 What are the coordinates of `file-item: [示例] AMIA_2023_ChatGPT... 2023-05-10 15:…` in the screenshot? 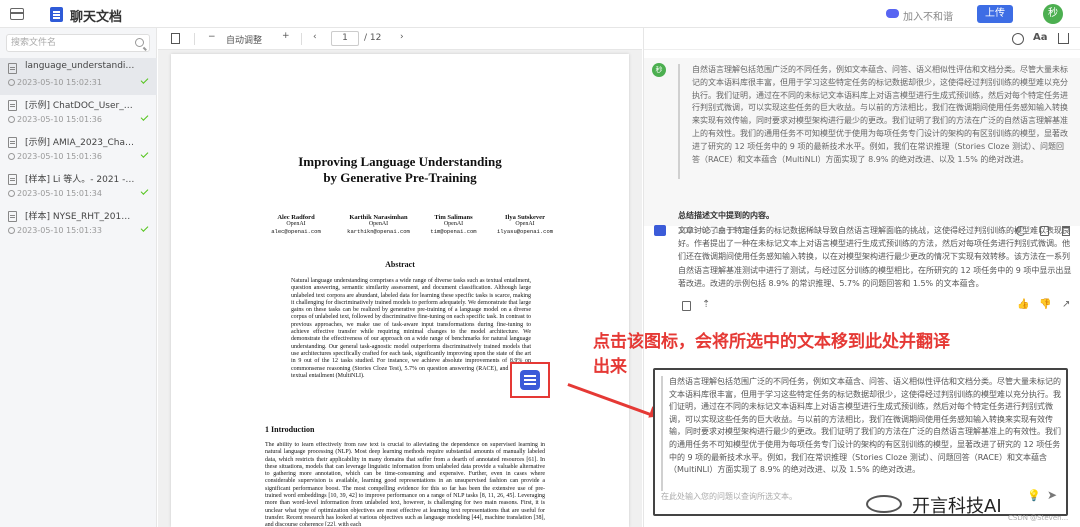 It's located at (78, 150).